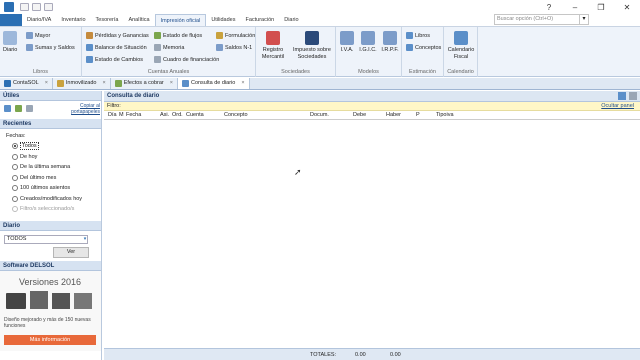 The image size is (640, 360). I want to click on col-dia: Día, so click(112, 115).